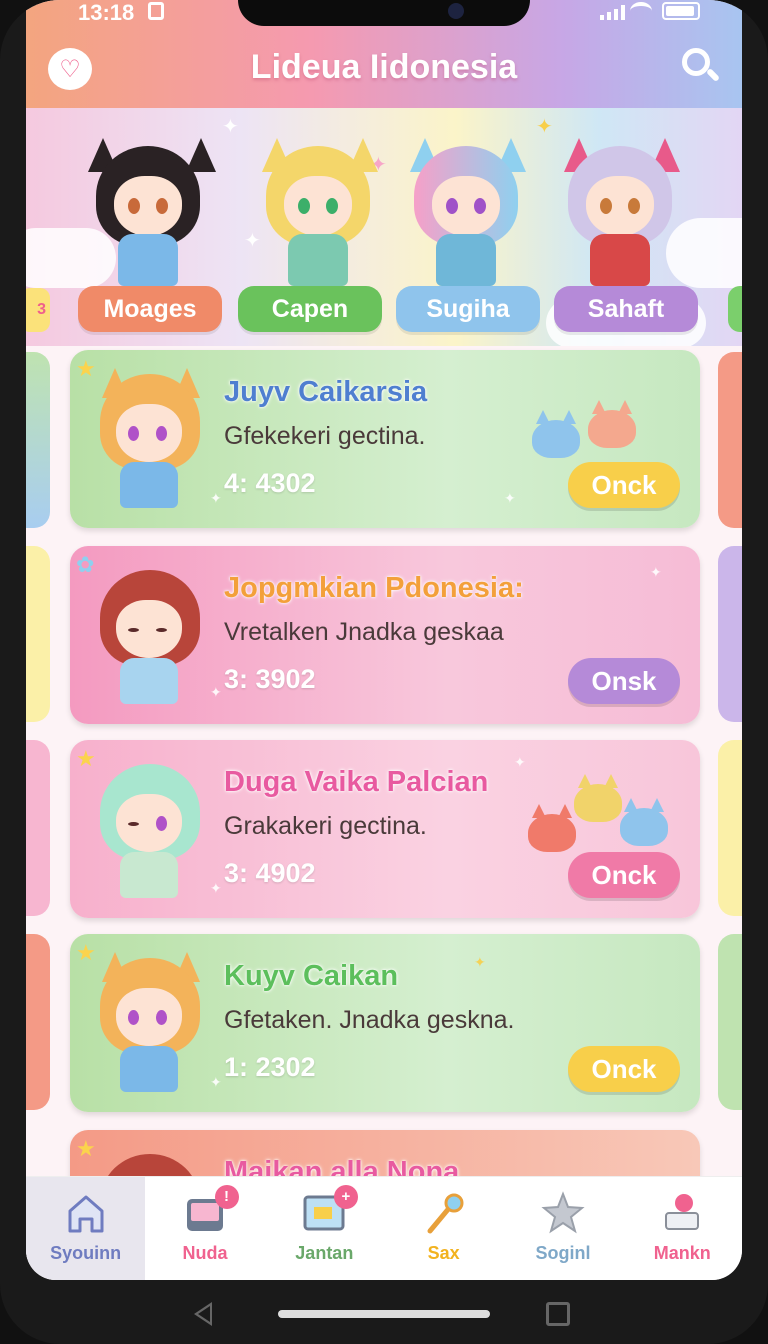 The width and height of the screenshot is (768, 1344). I want to click on nav-item-sax: Sax, so click(443, 1228).